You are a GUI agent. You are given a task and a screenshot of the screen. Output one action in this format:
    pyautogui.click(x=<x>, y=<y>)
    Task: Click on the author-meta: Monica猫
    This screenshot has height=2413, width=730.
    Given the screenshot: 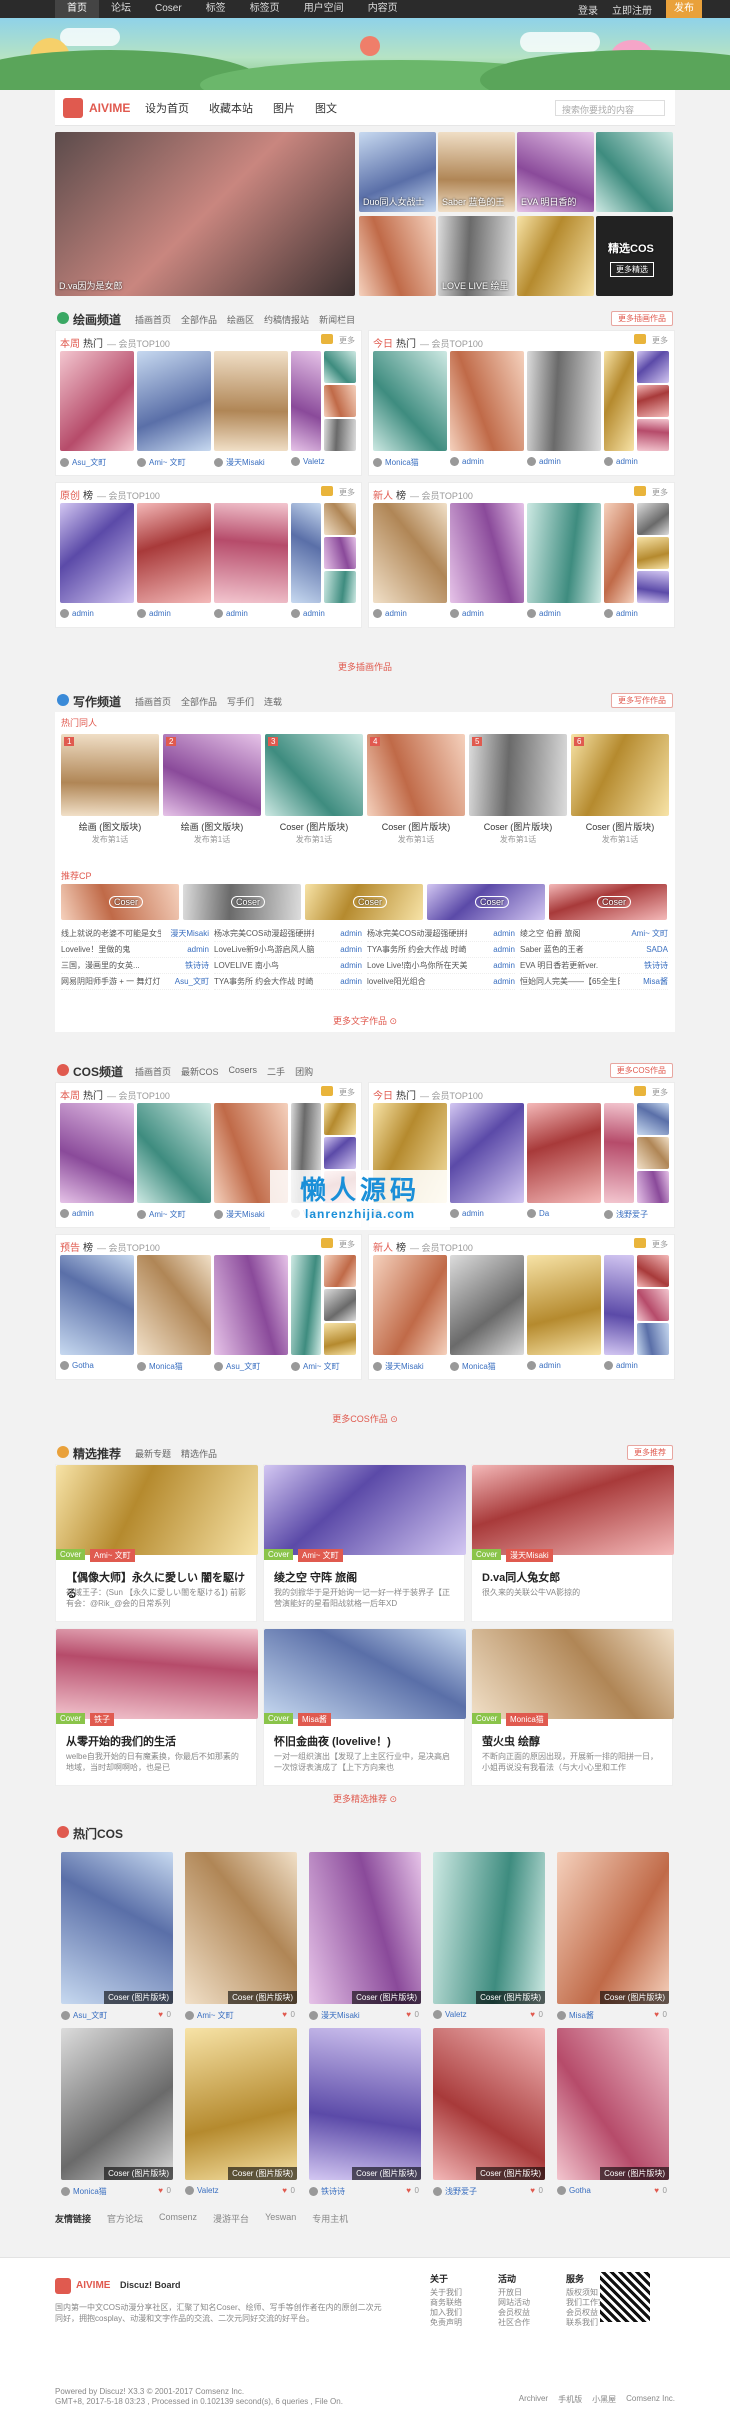 What is the action you would take?
    pyautogui.click(x=396, y=462)
    